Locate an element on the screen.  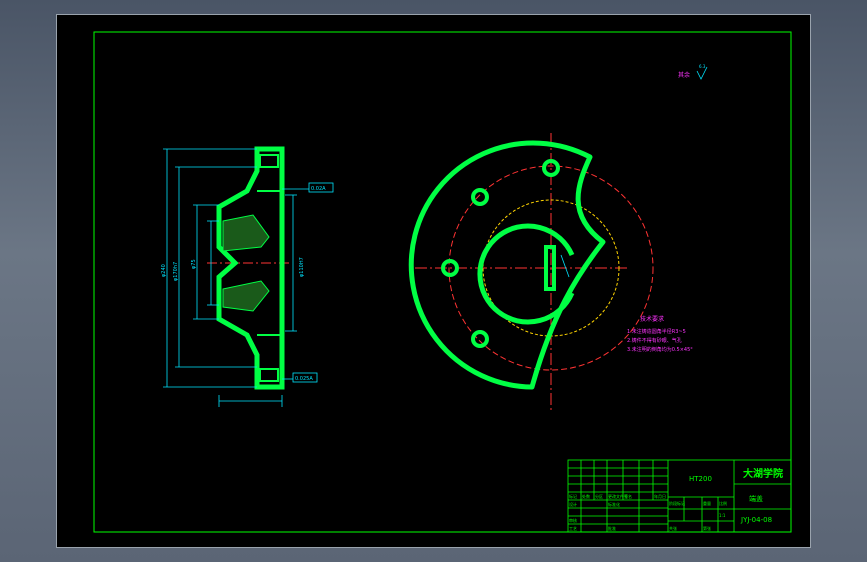
hub-arc is located at coordinates (526, 274).